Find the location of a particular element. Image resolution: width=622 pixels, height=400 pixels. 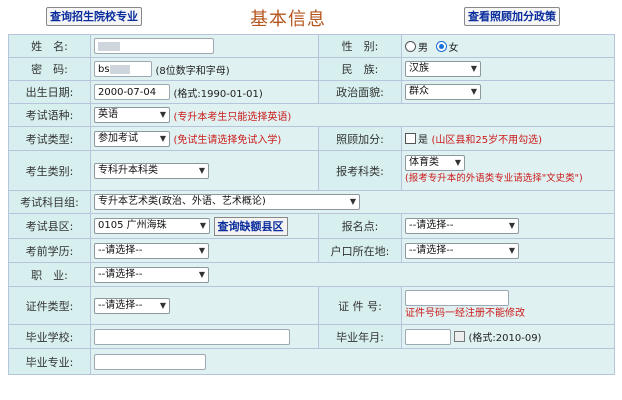

row-exam-group: 考试科目组: 专升本艺术类(政治、外语、艺术概论) ▼ is located at coordinates (311, 202).